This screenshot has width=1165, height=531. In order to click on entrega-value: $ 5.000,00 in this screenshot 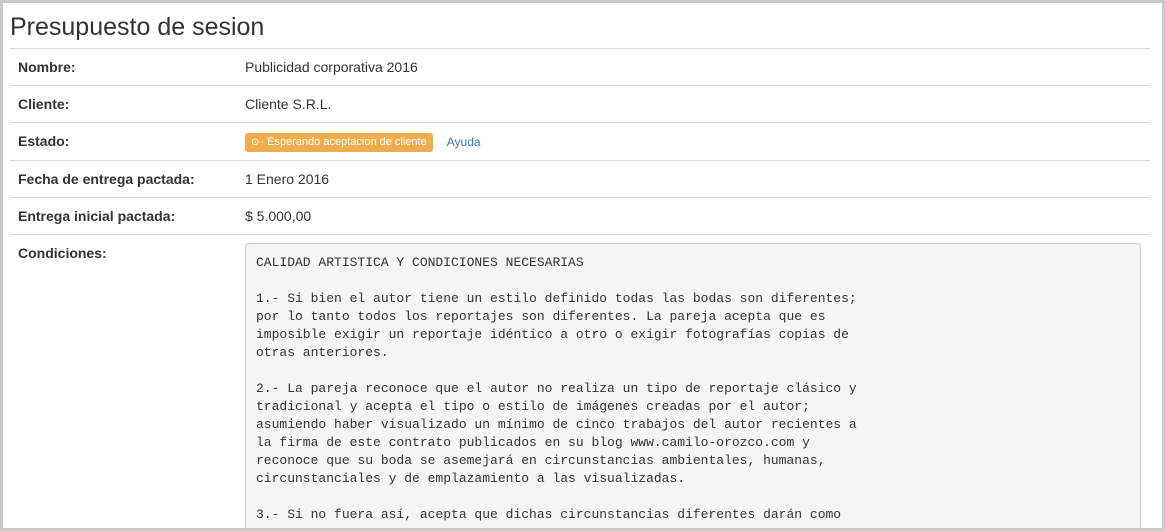, I will do `click(697, 216)`.